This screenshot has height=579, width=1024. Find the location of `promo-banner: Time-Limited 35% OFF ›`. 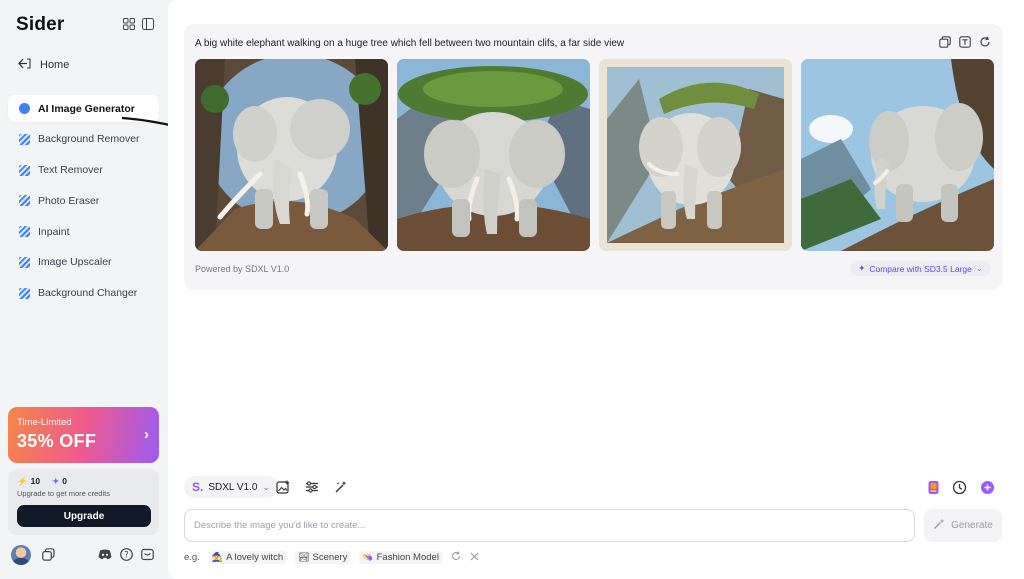

promo-banner: Time-Limited 35% OFF › is located at coordinates (83, 435).